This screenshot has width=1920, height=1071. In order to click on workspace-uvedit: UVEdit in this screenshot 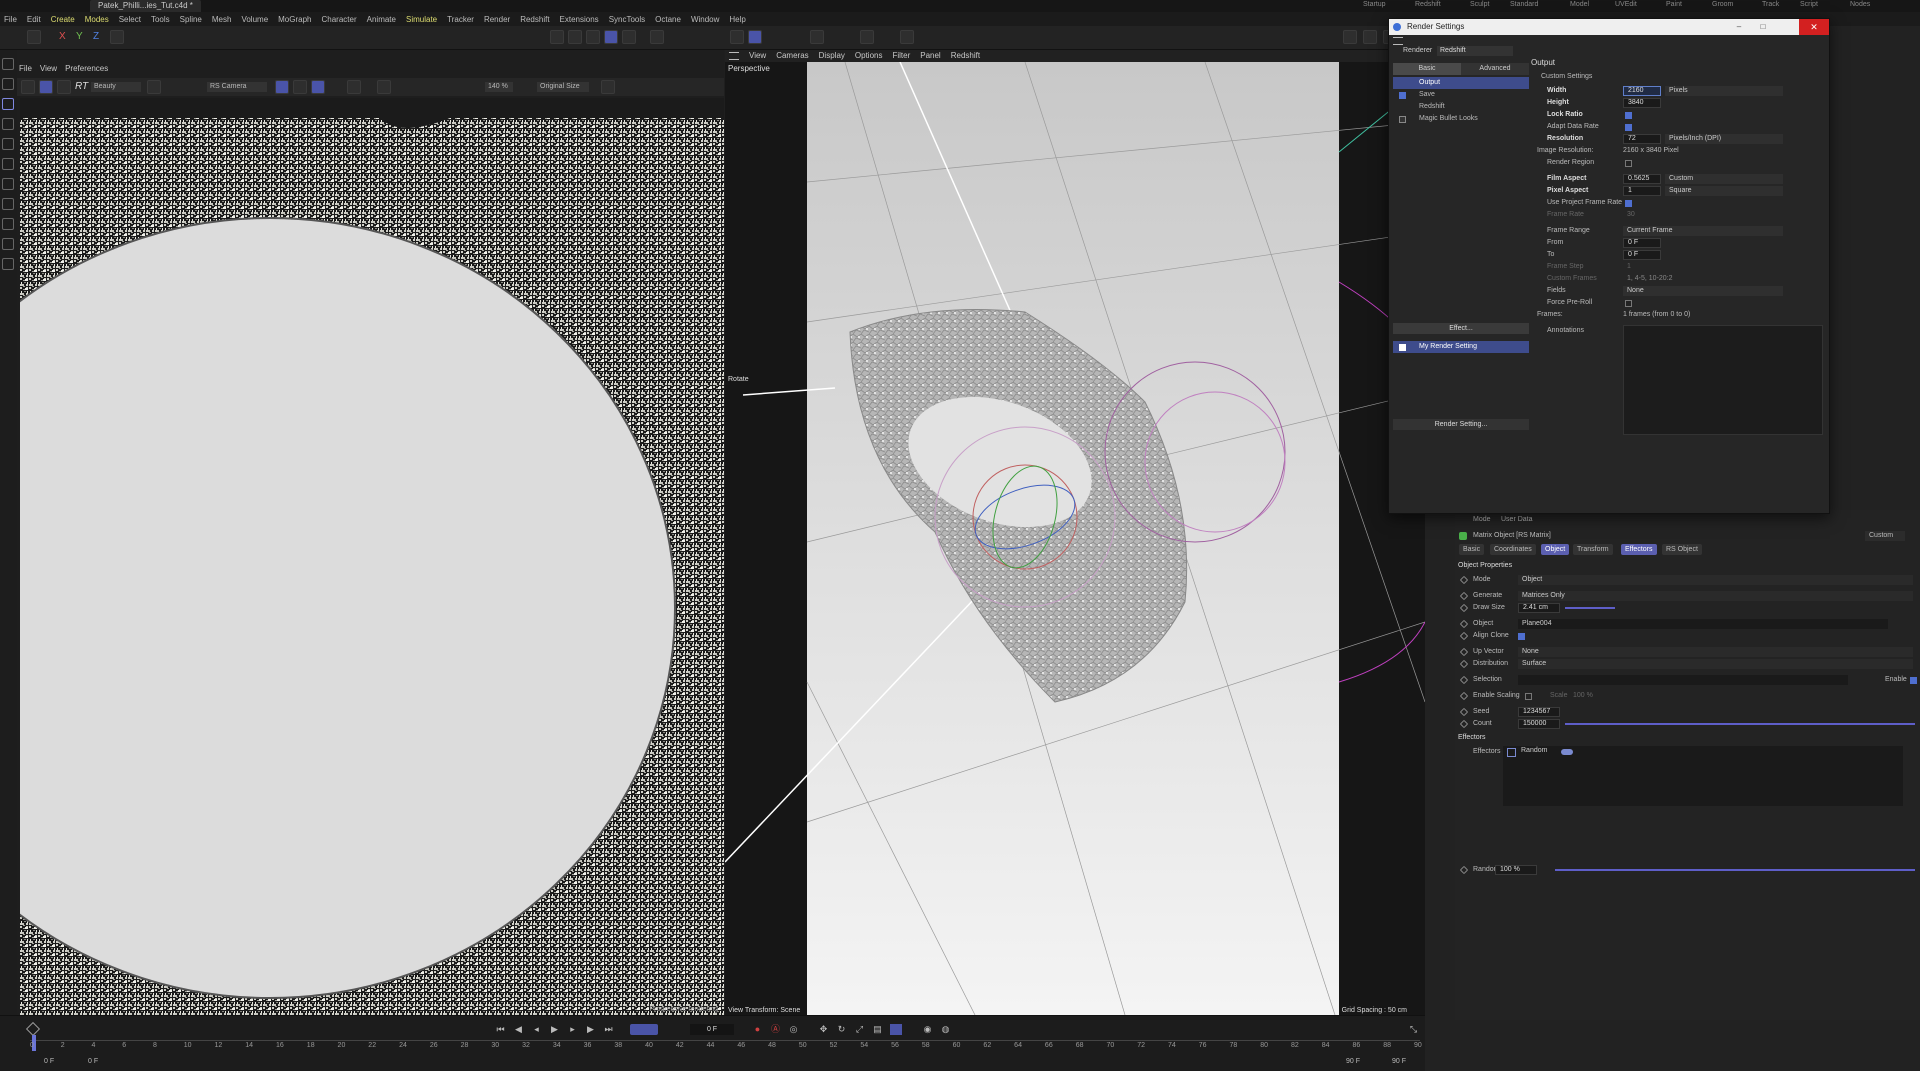, I will do `click(1626, 5)`.